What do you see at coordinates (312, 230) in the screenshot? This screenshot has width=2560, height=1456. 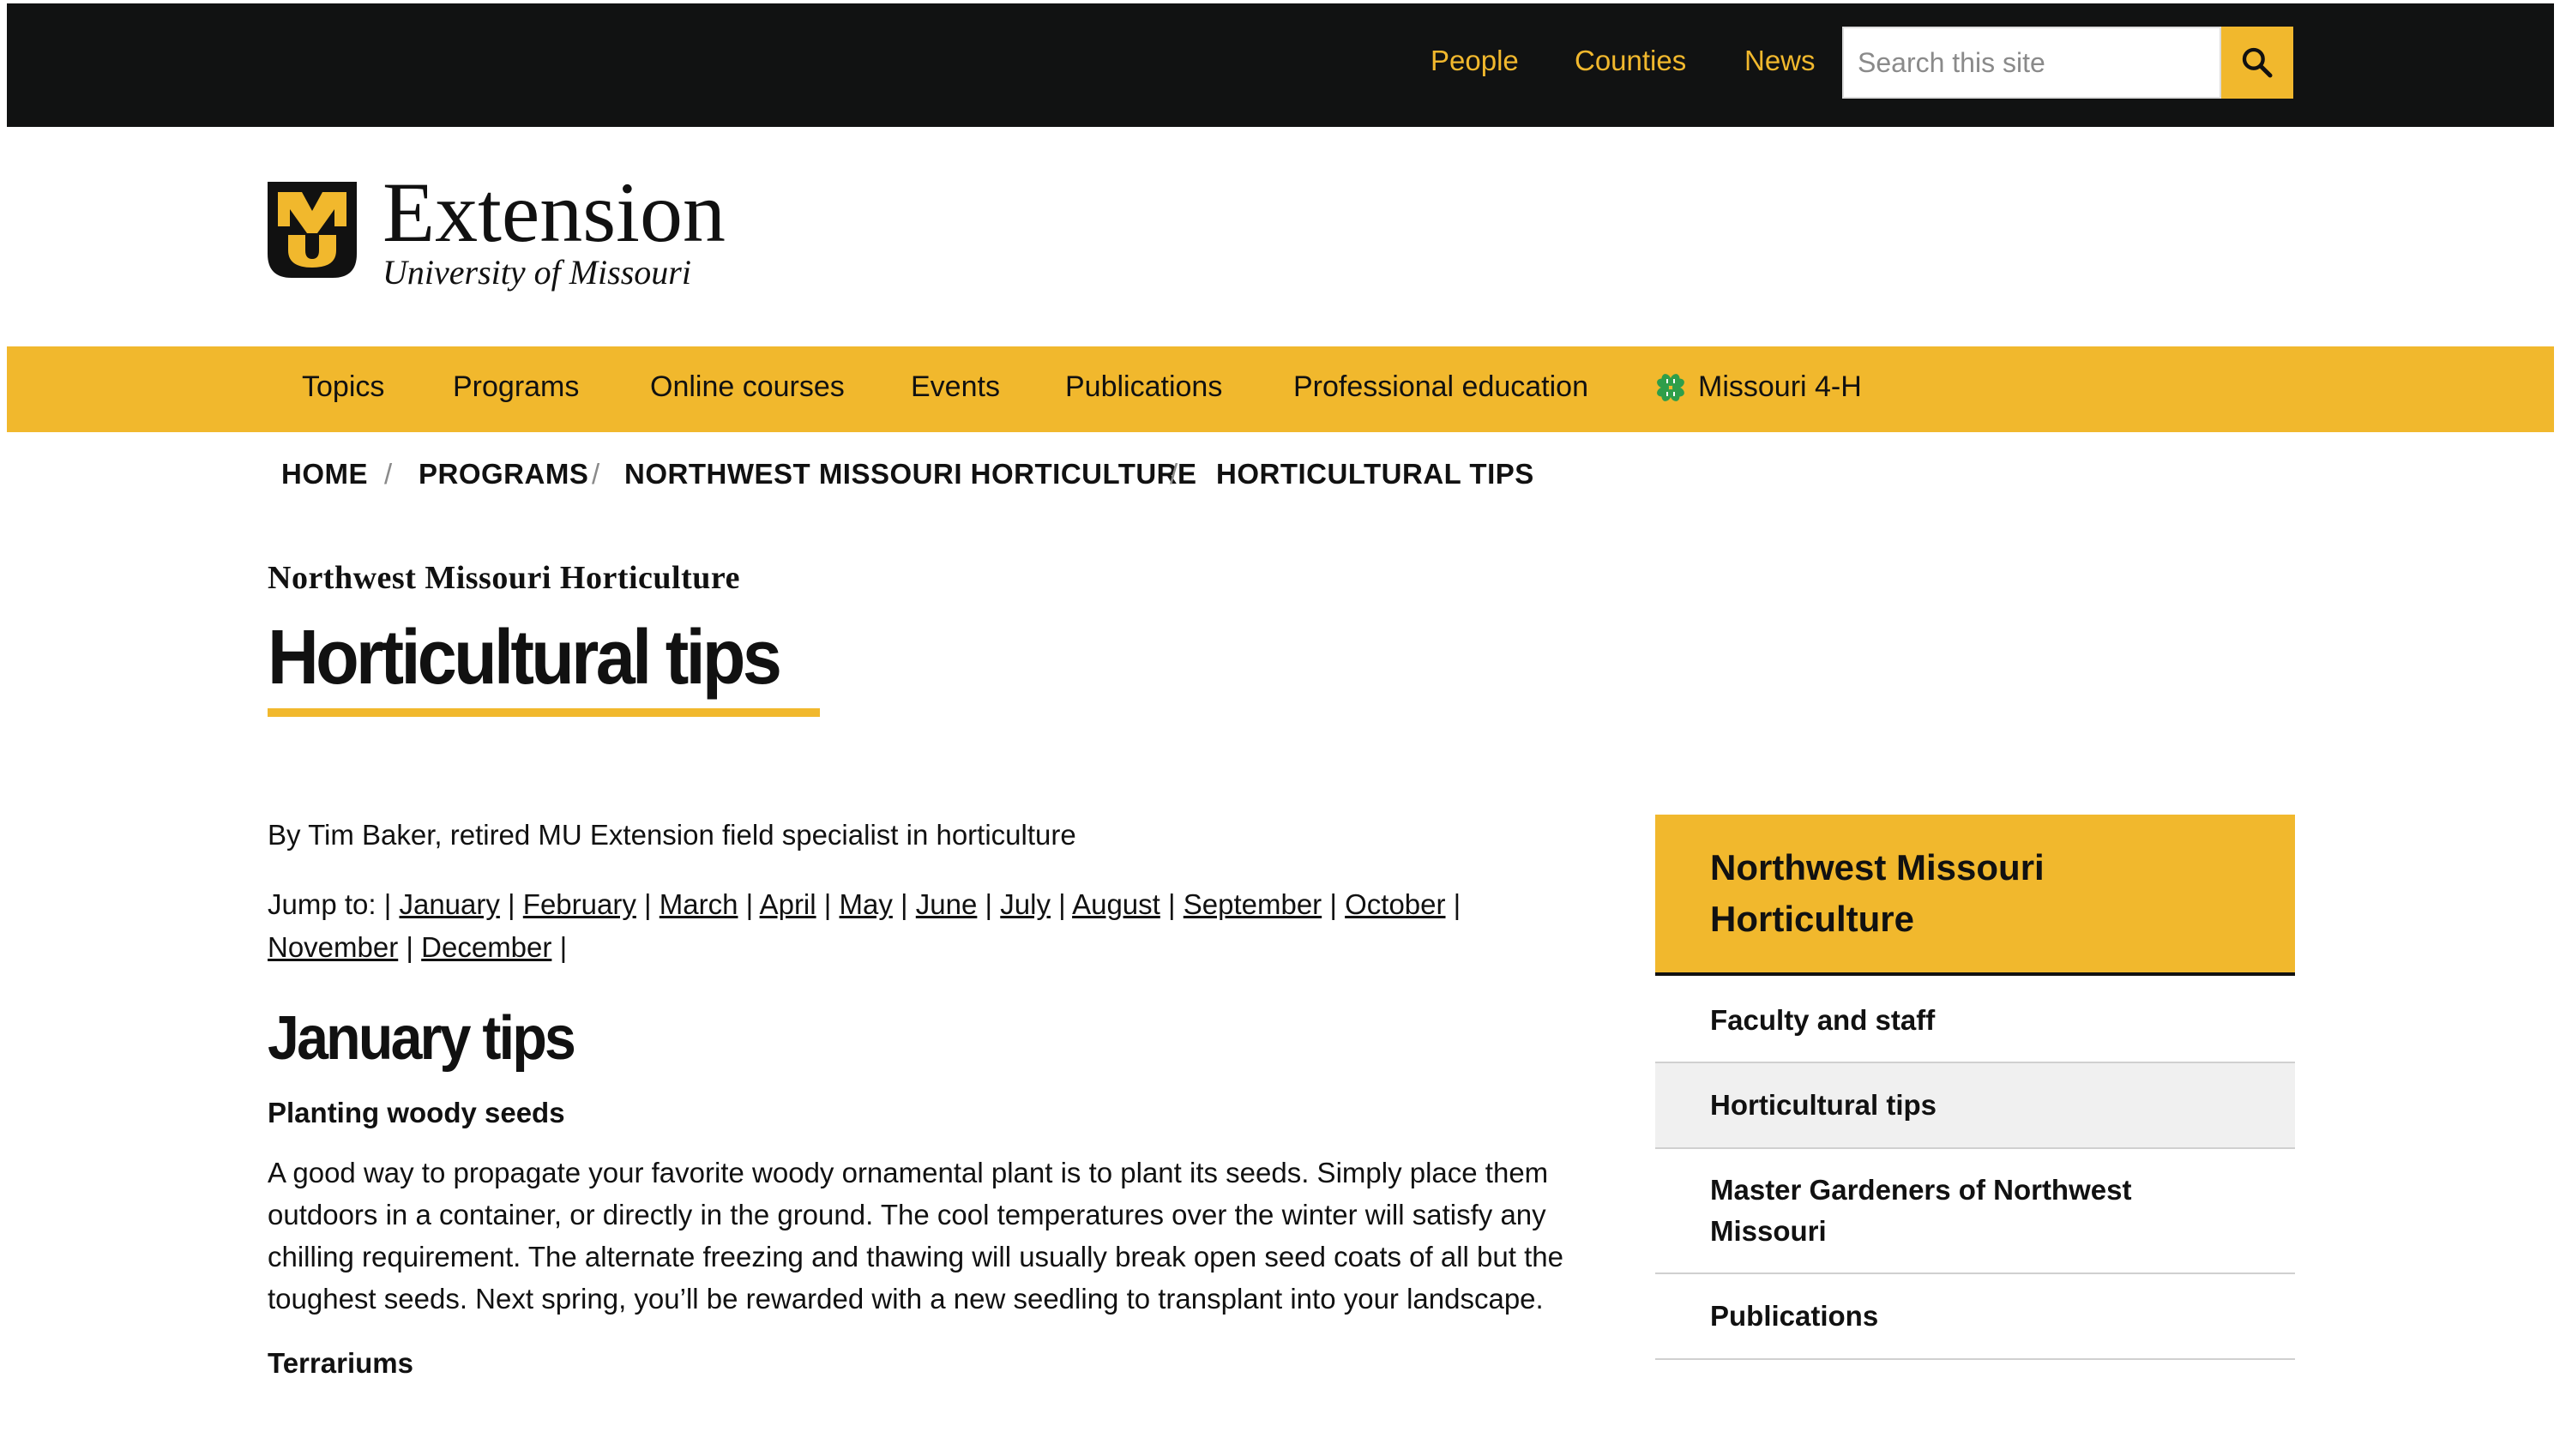 I see `mu-shield-logo` at bounding box center [312, 230].